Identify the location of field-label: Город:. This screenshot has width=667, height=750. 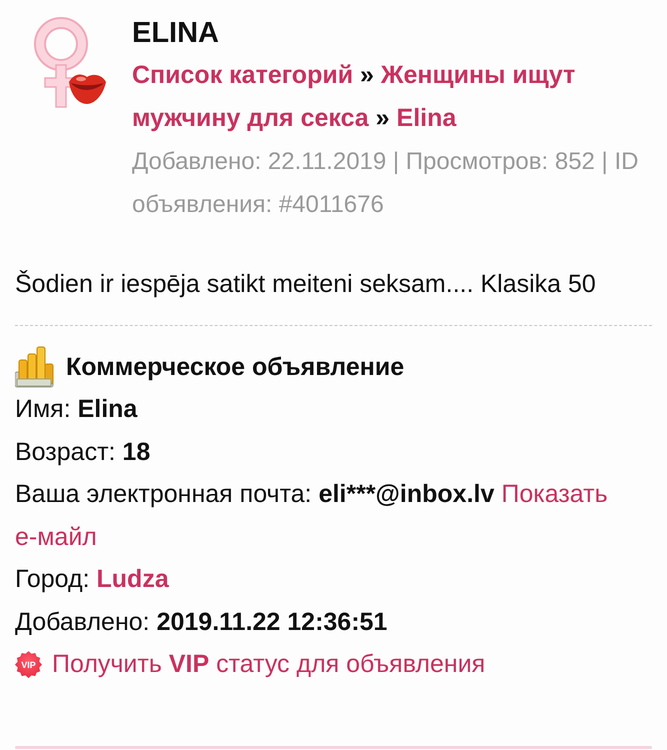
(52, 579).